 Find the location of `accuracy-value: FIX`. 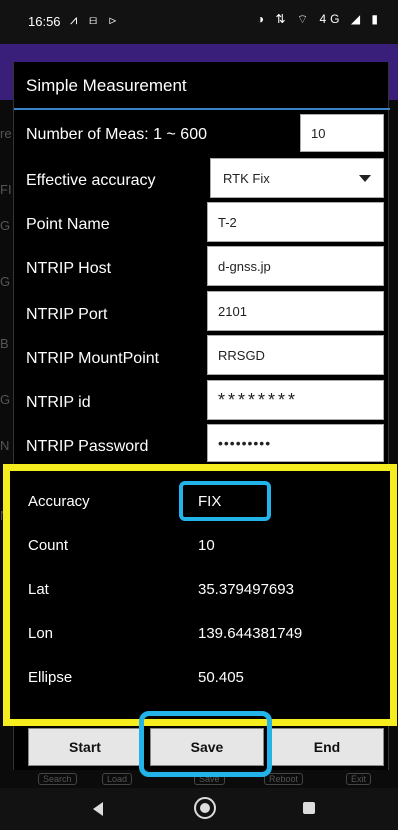

accuracy-value: FIX is located at coordinates (210, 501).